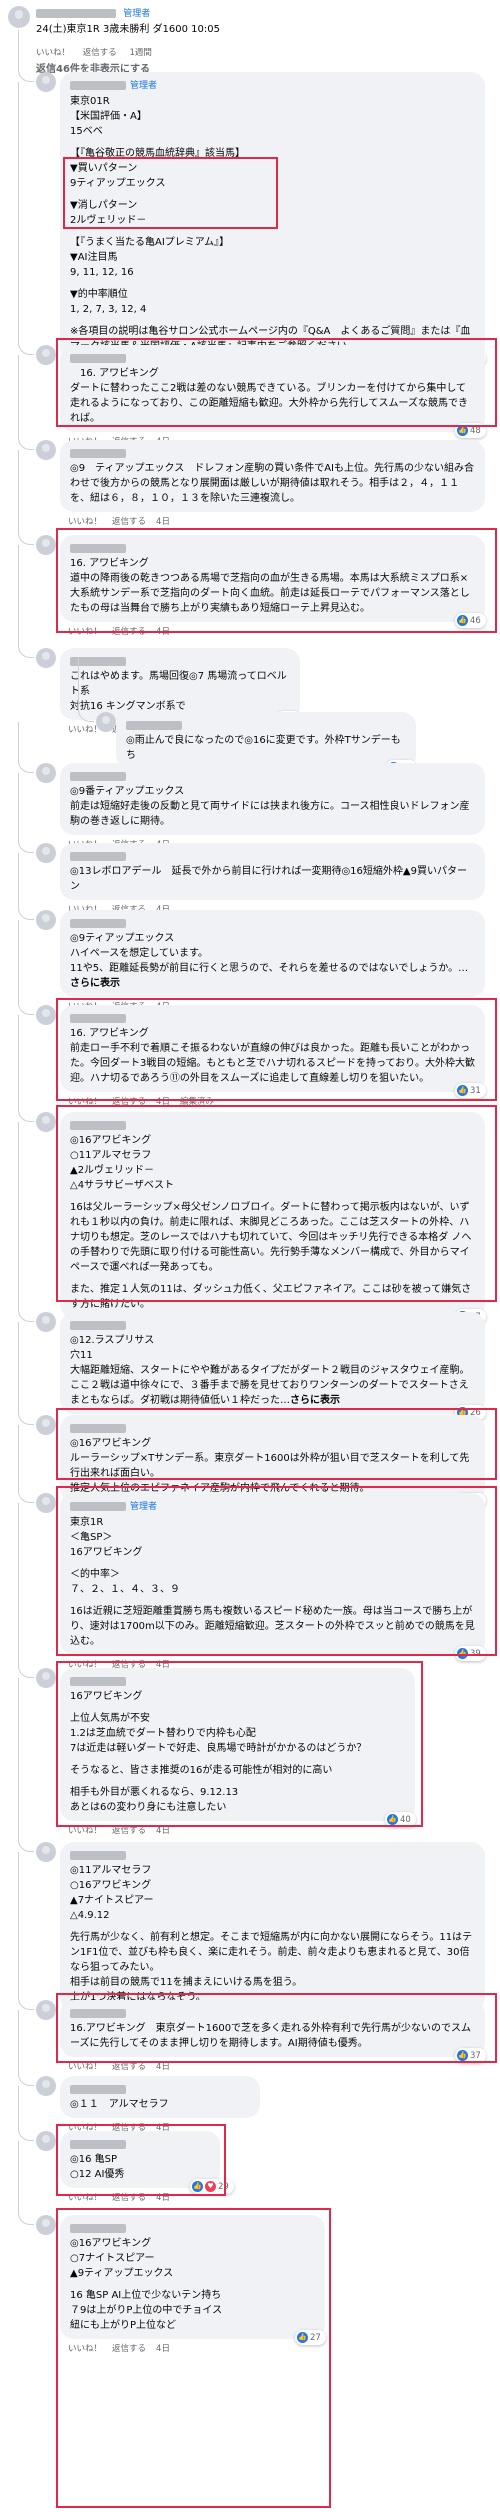  I want to click on comment-line: ◎11アルマセラフ, so click(111, 1870).